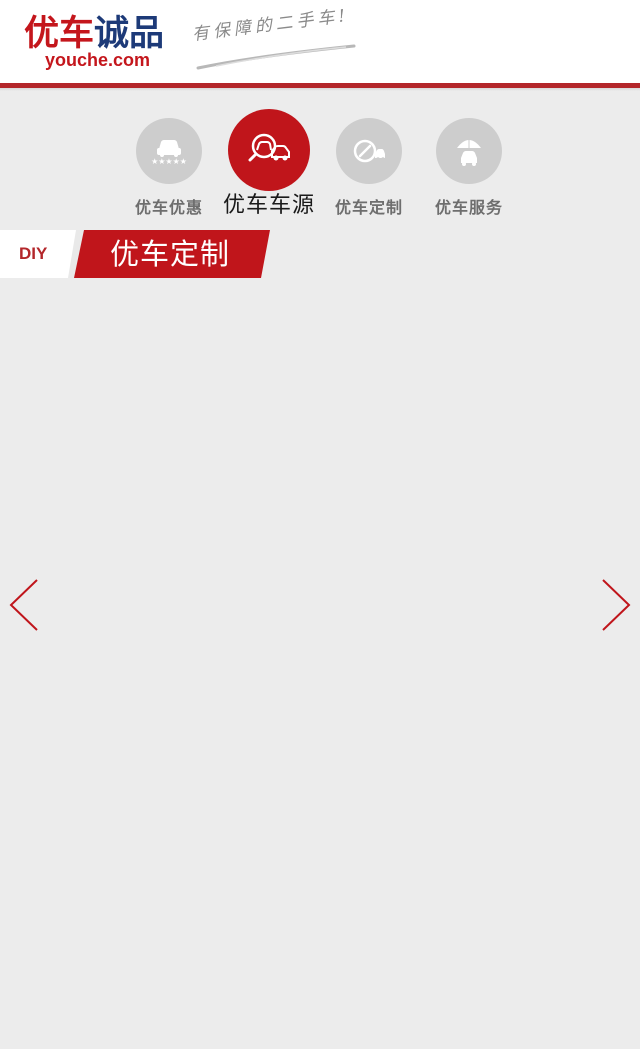 The height and width of the screenshot is (1049, 640). I want to click on section-tag: DIY, so click(33, 253).